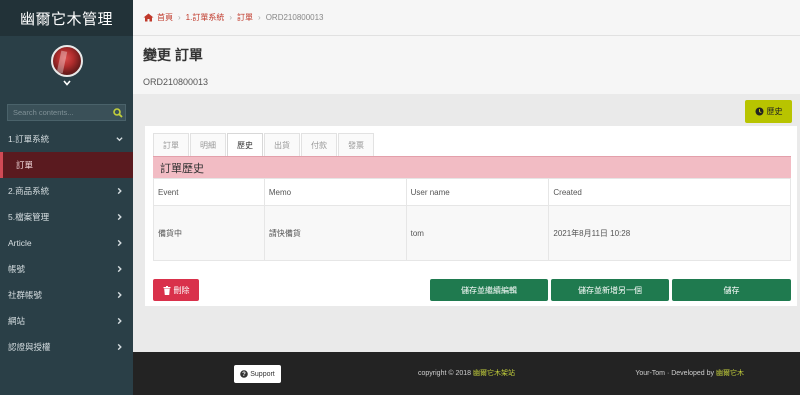 The image size is (800, 395). What do you see at coordinates (669, 233) in the screenshot?
I see `cell-created: 2021年8月11日 10:28` at bounding box center [669, 233].